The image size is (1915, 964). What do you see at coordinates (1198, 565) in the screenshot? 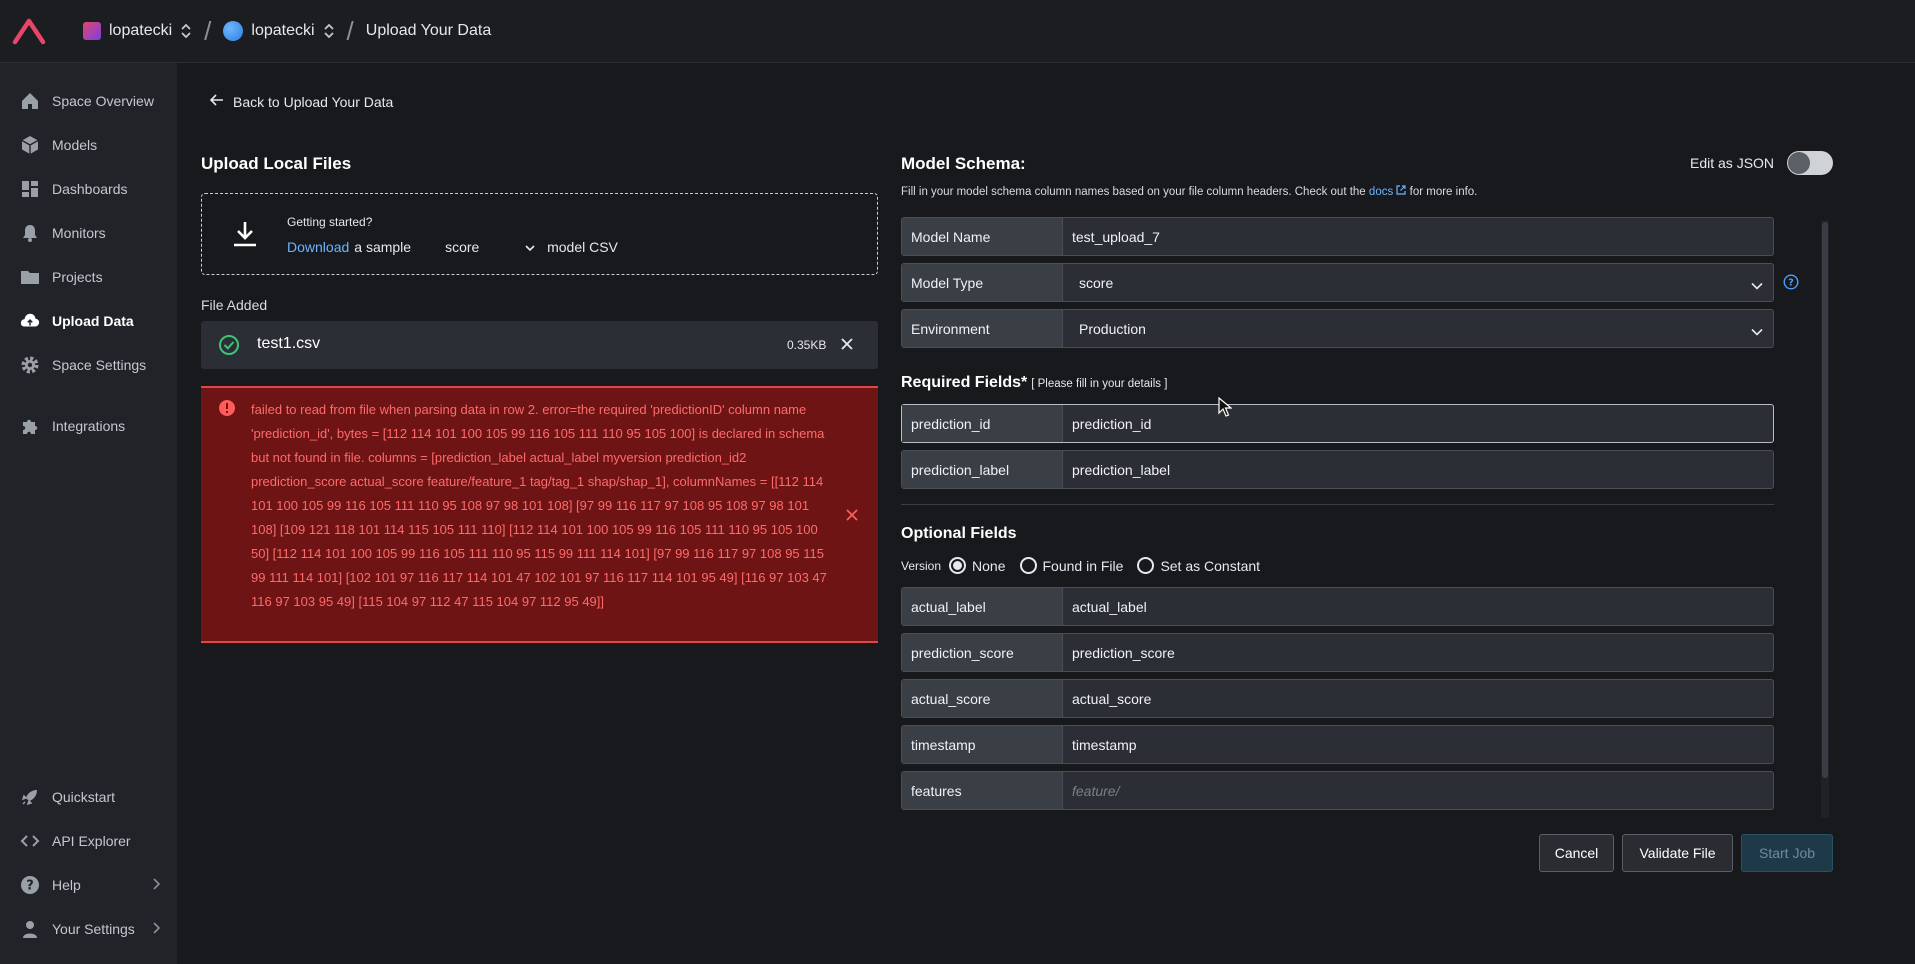
I see `version-radio-set-as-constant: Set as Constant` at bounding box center [1198, 565].